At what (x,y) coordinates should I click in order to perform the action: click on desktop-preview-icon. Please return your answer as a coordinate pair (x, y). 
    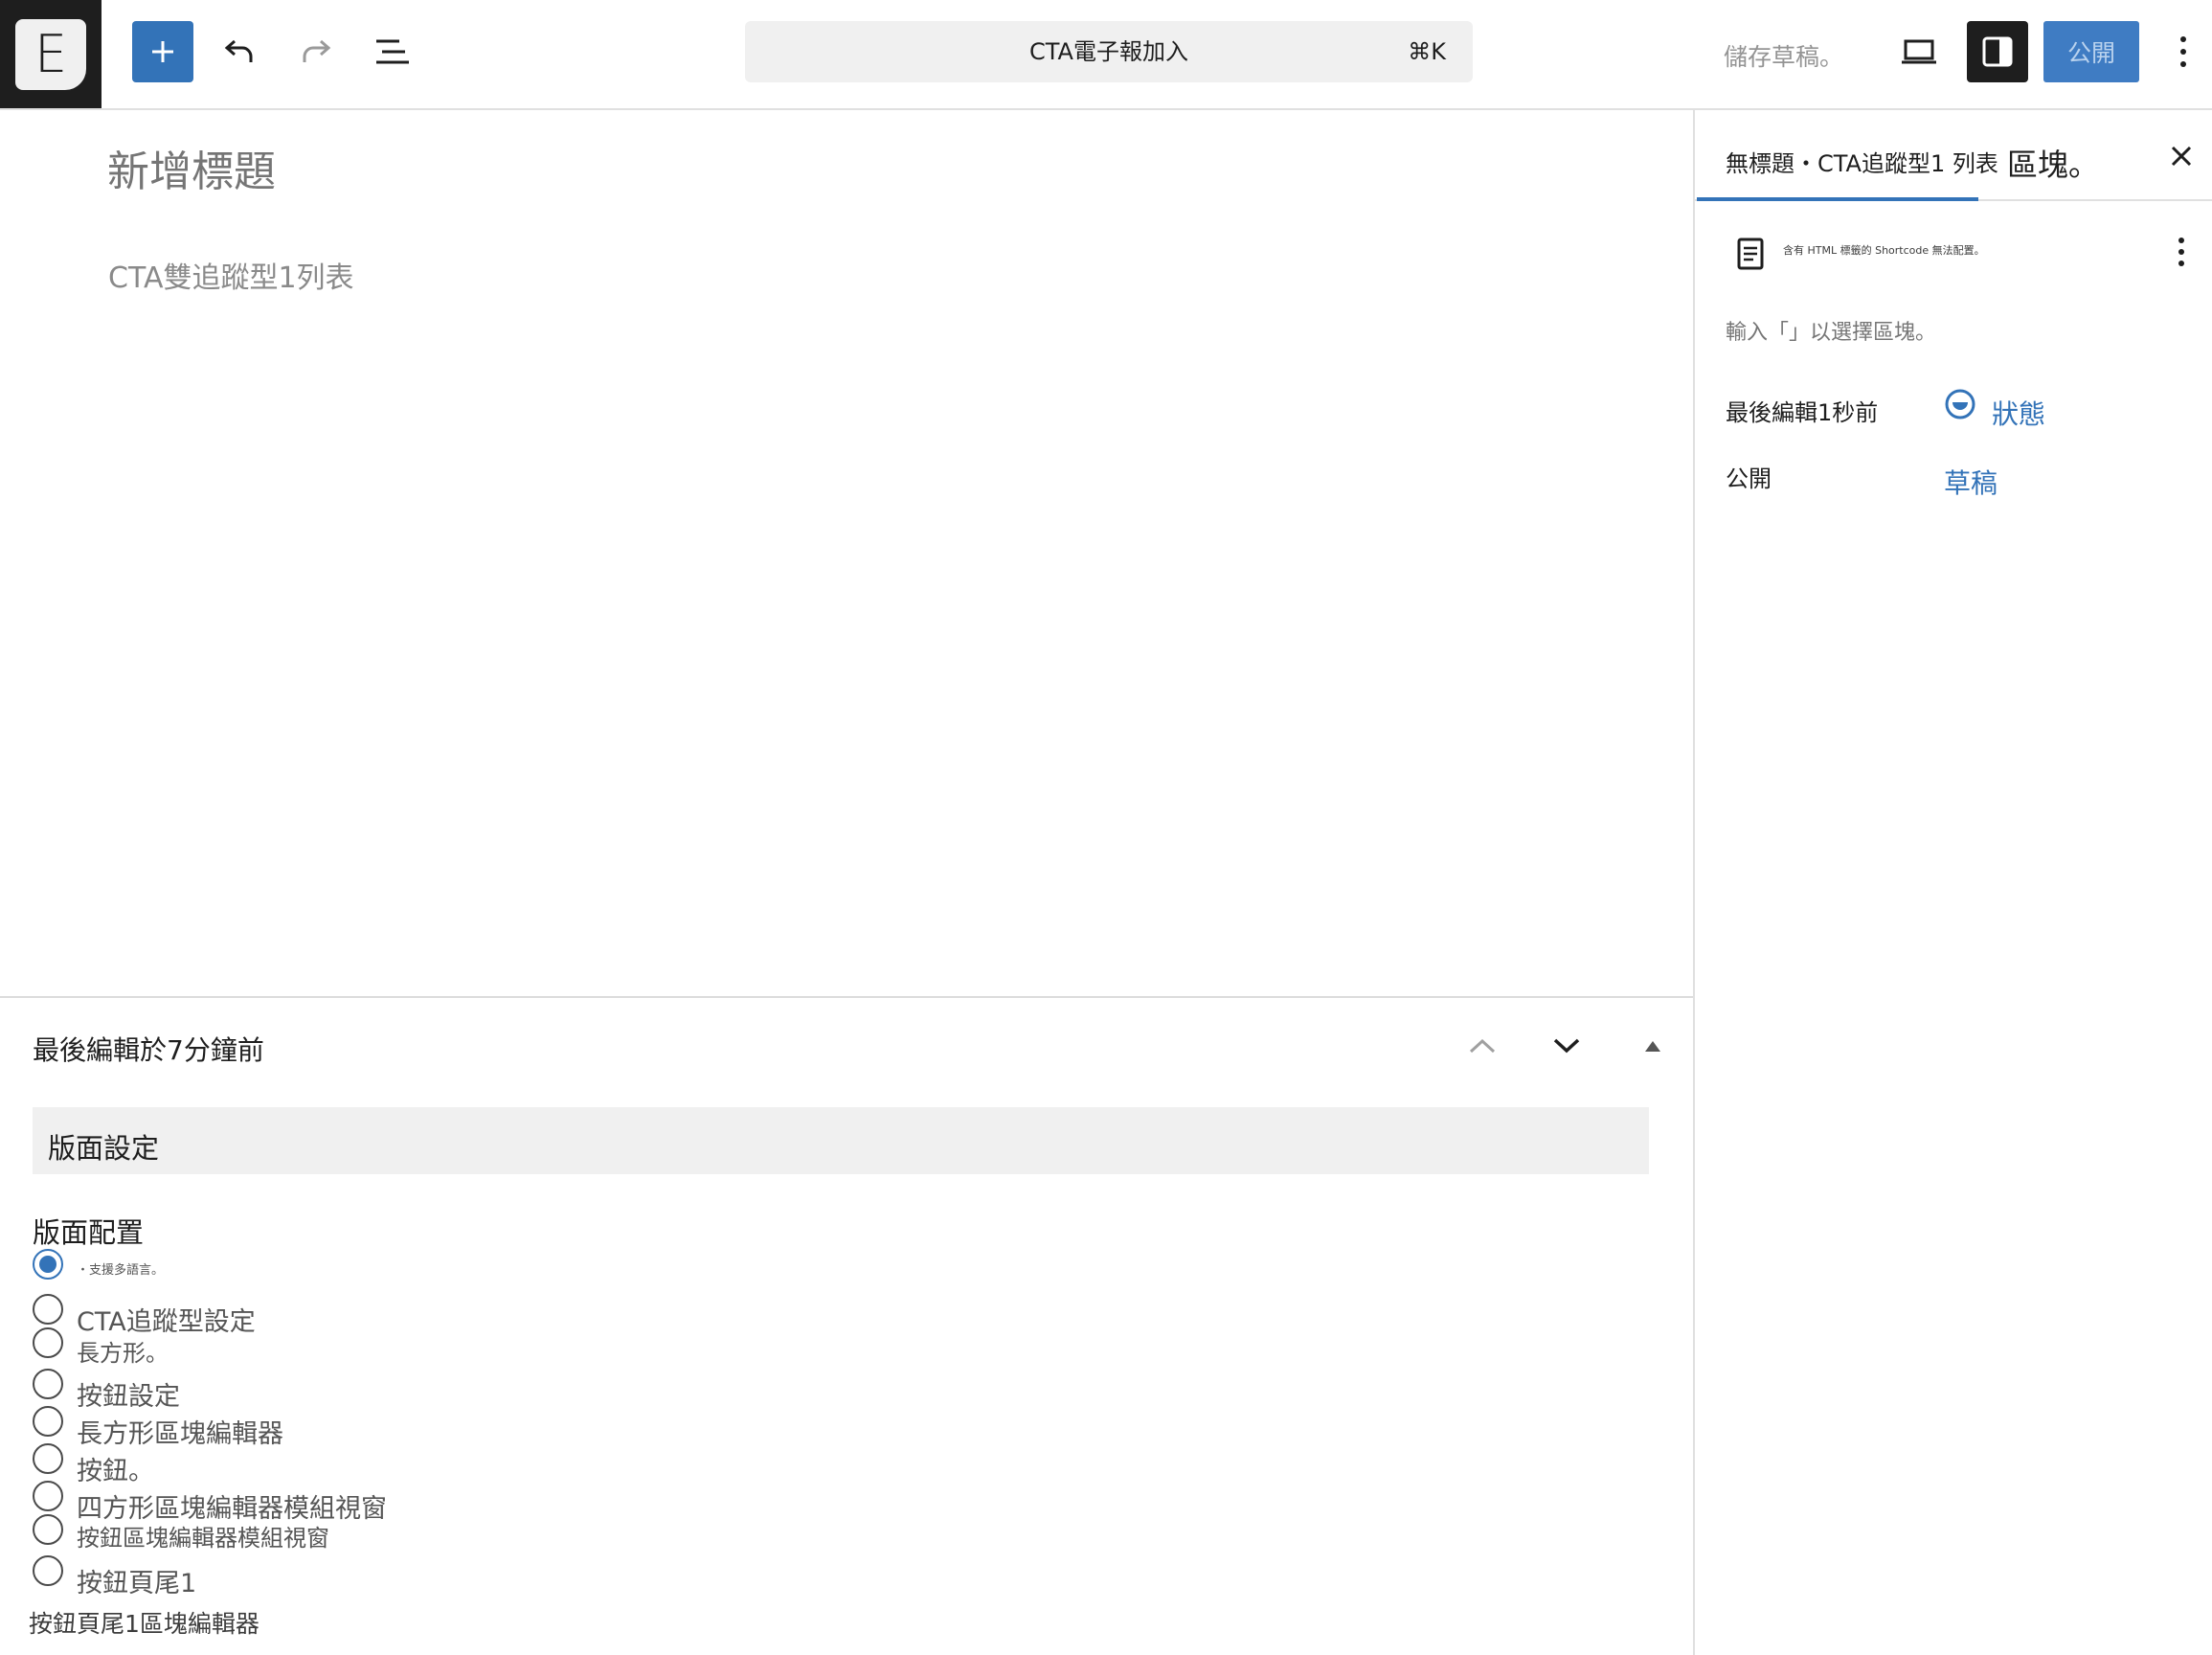
    Looking at the image, I should click on (1919, 51).